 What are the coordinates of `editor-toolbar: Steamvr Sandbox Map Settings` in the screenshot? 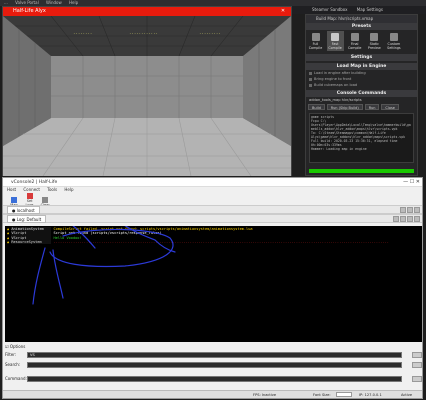 It's located at (359, 10).